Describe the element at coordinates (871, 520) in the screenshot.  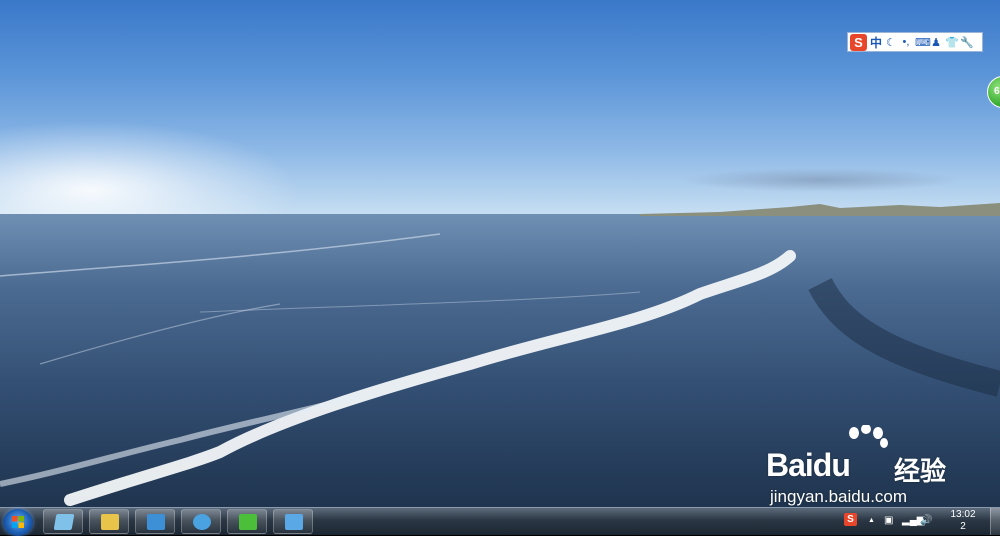
I see `show-hidden-icons-arrow: ▲` at that location.